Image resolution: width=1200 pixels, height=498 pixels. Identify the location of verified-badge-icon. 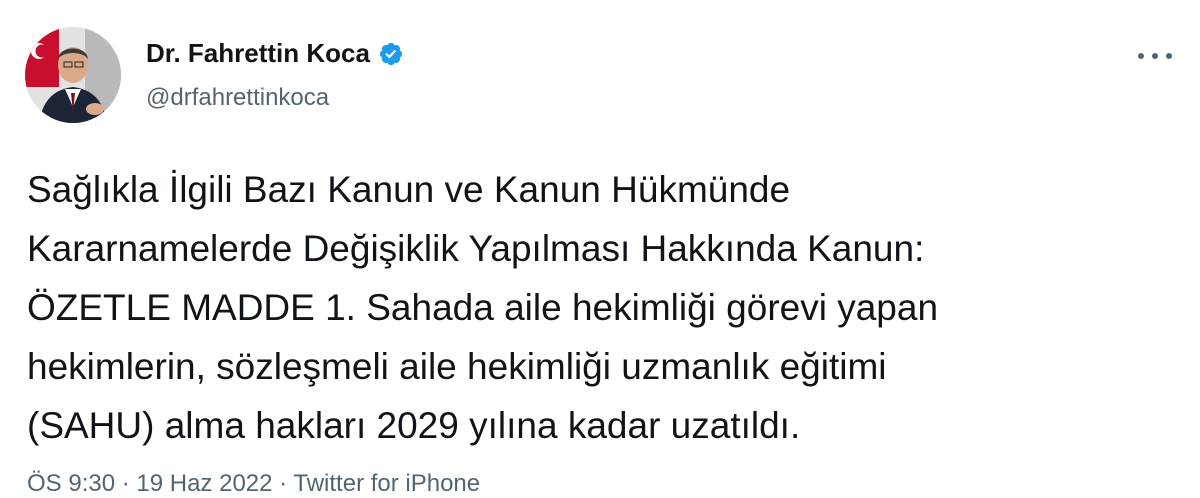
(391, 54).